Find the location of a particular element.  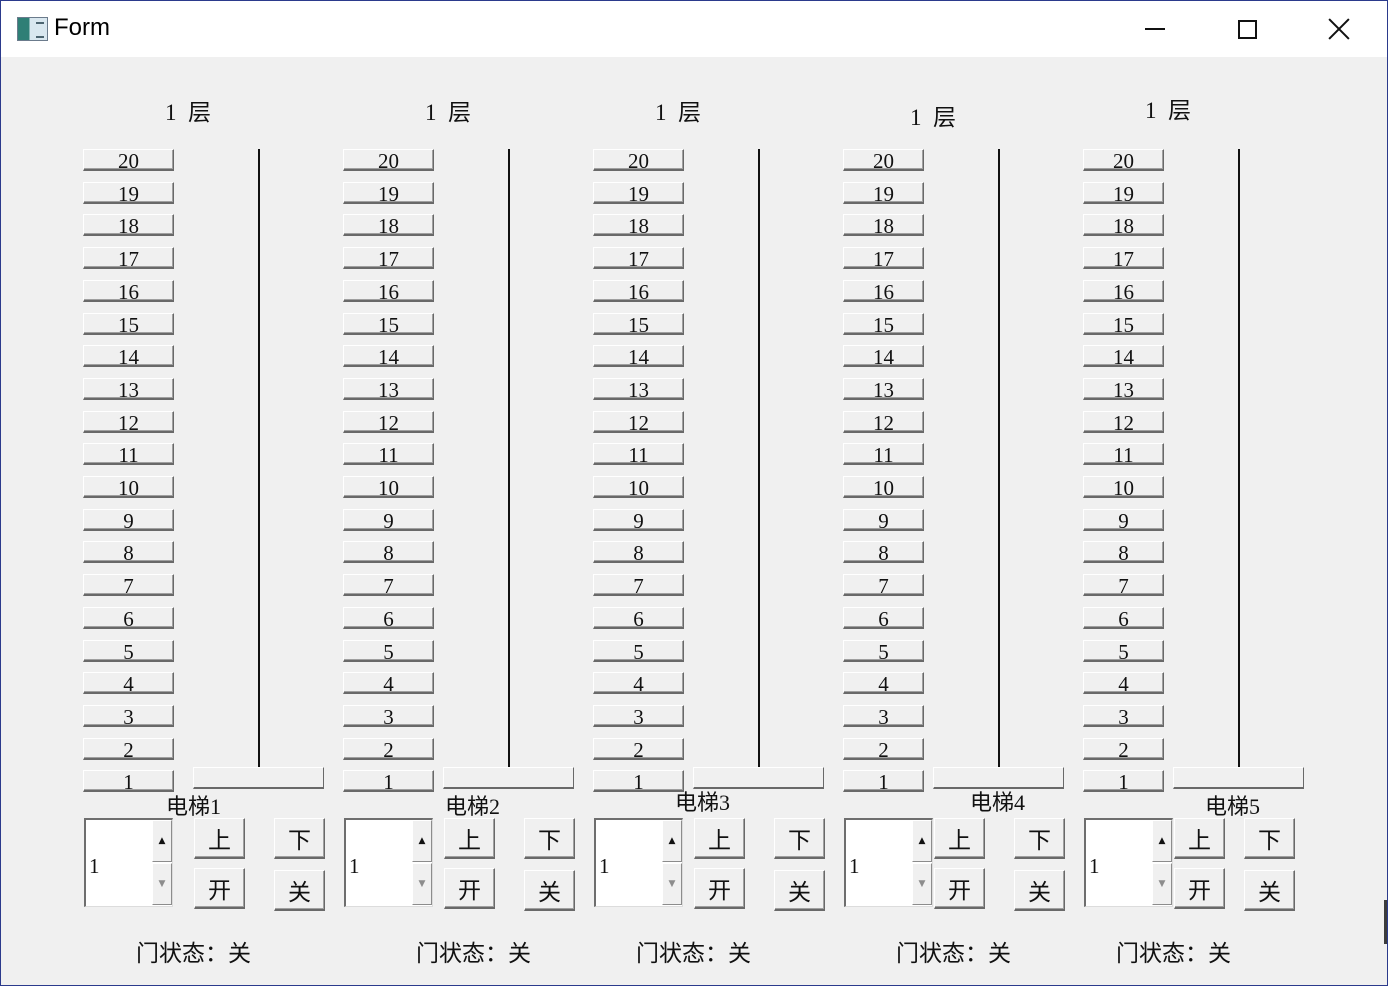

title-bar: Form is located at coordinates (694, 29).